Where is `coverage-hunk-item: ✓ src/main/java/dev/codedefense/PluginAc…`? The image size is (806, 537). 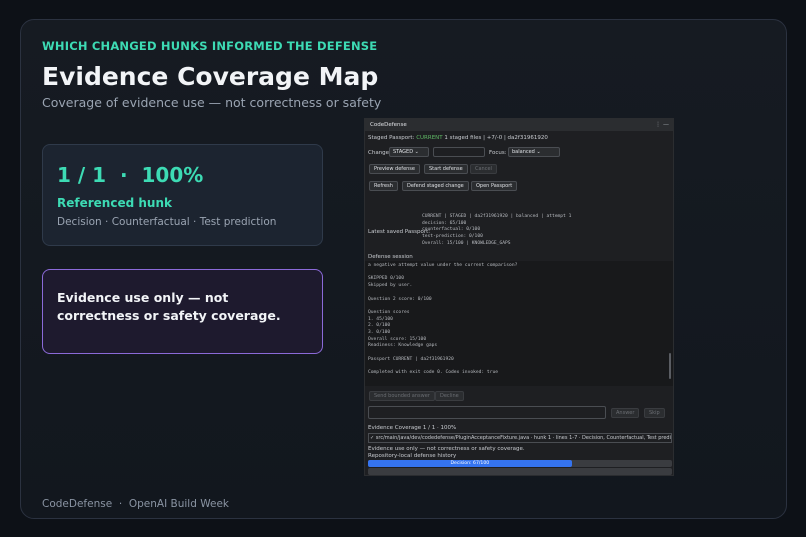 coverage-hunk-item: ✓ src/main/java/dev/codedefense/PluginAc… is located at coordinates (520, 438).